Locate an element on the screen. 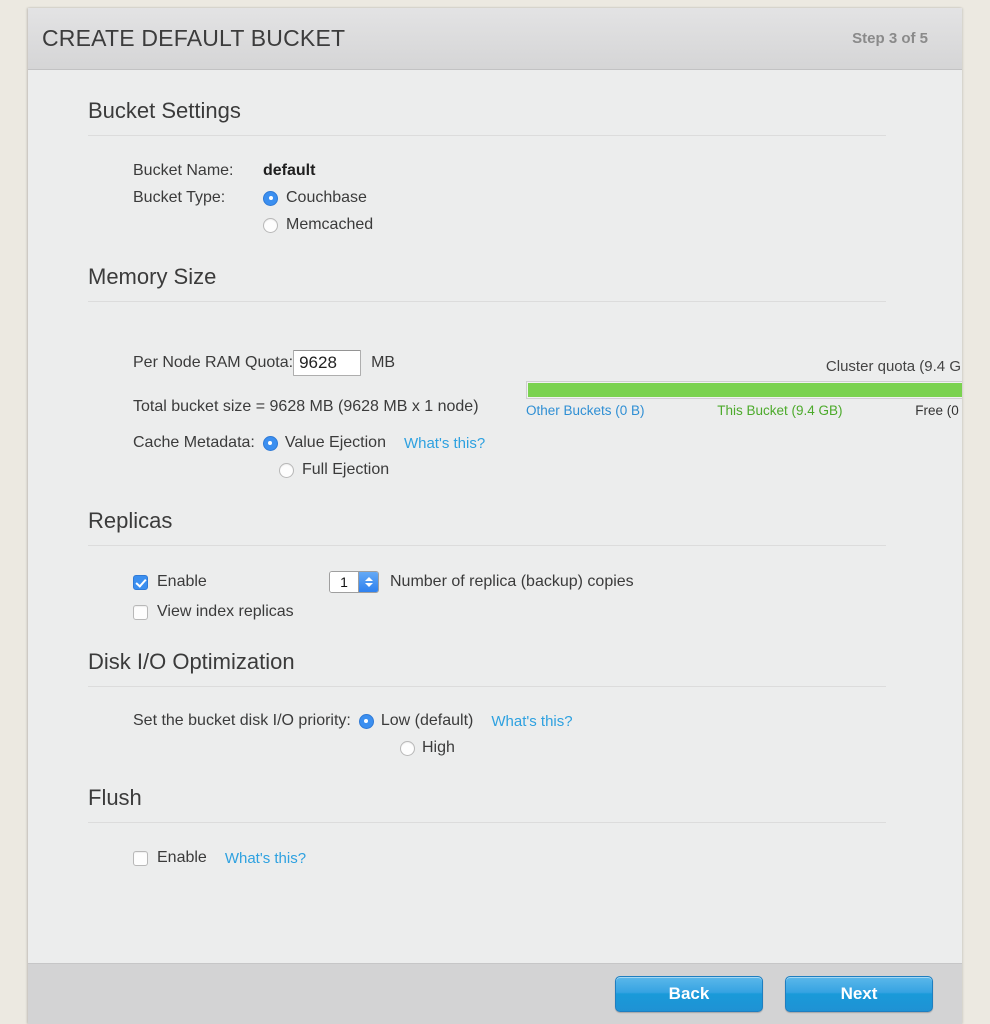  dialog-footer: Back Next is located at coordinates (495, 993).